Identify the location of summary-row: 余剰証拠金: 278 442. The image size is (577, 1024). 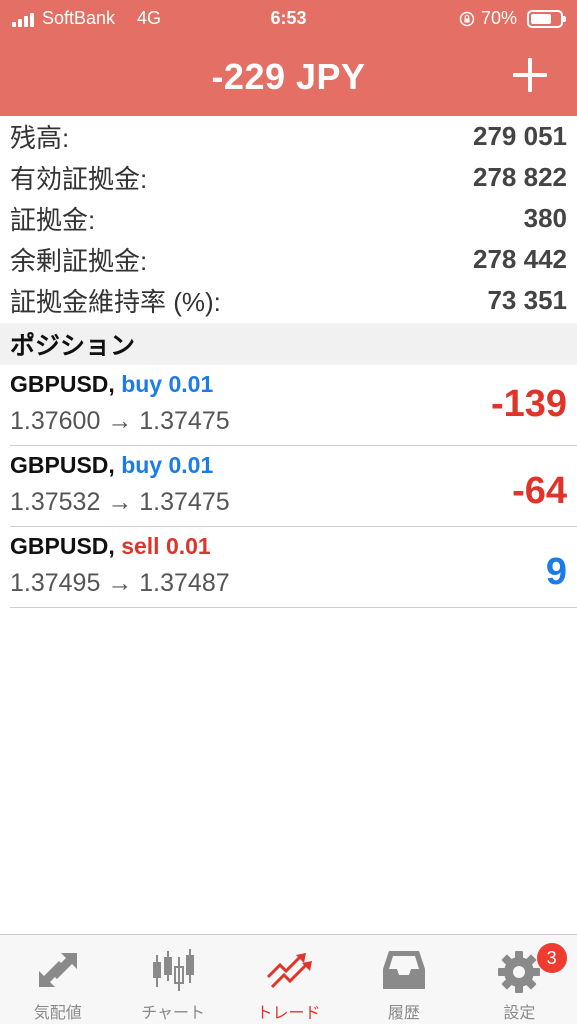
(288, 259).